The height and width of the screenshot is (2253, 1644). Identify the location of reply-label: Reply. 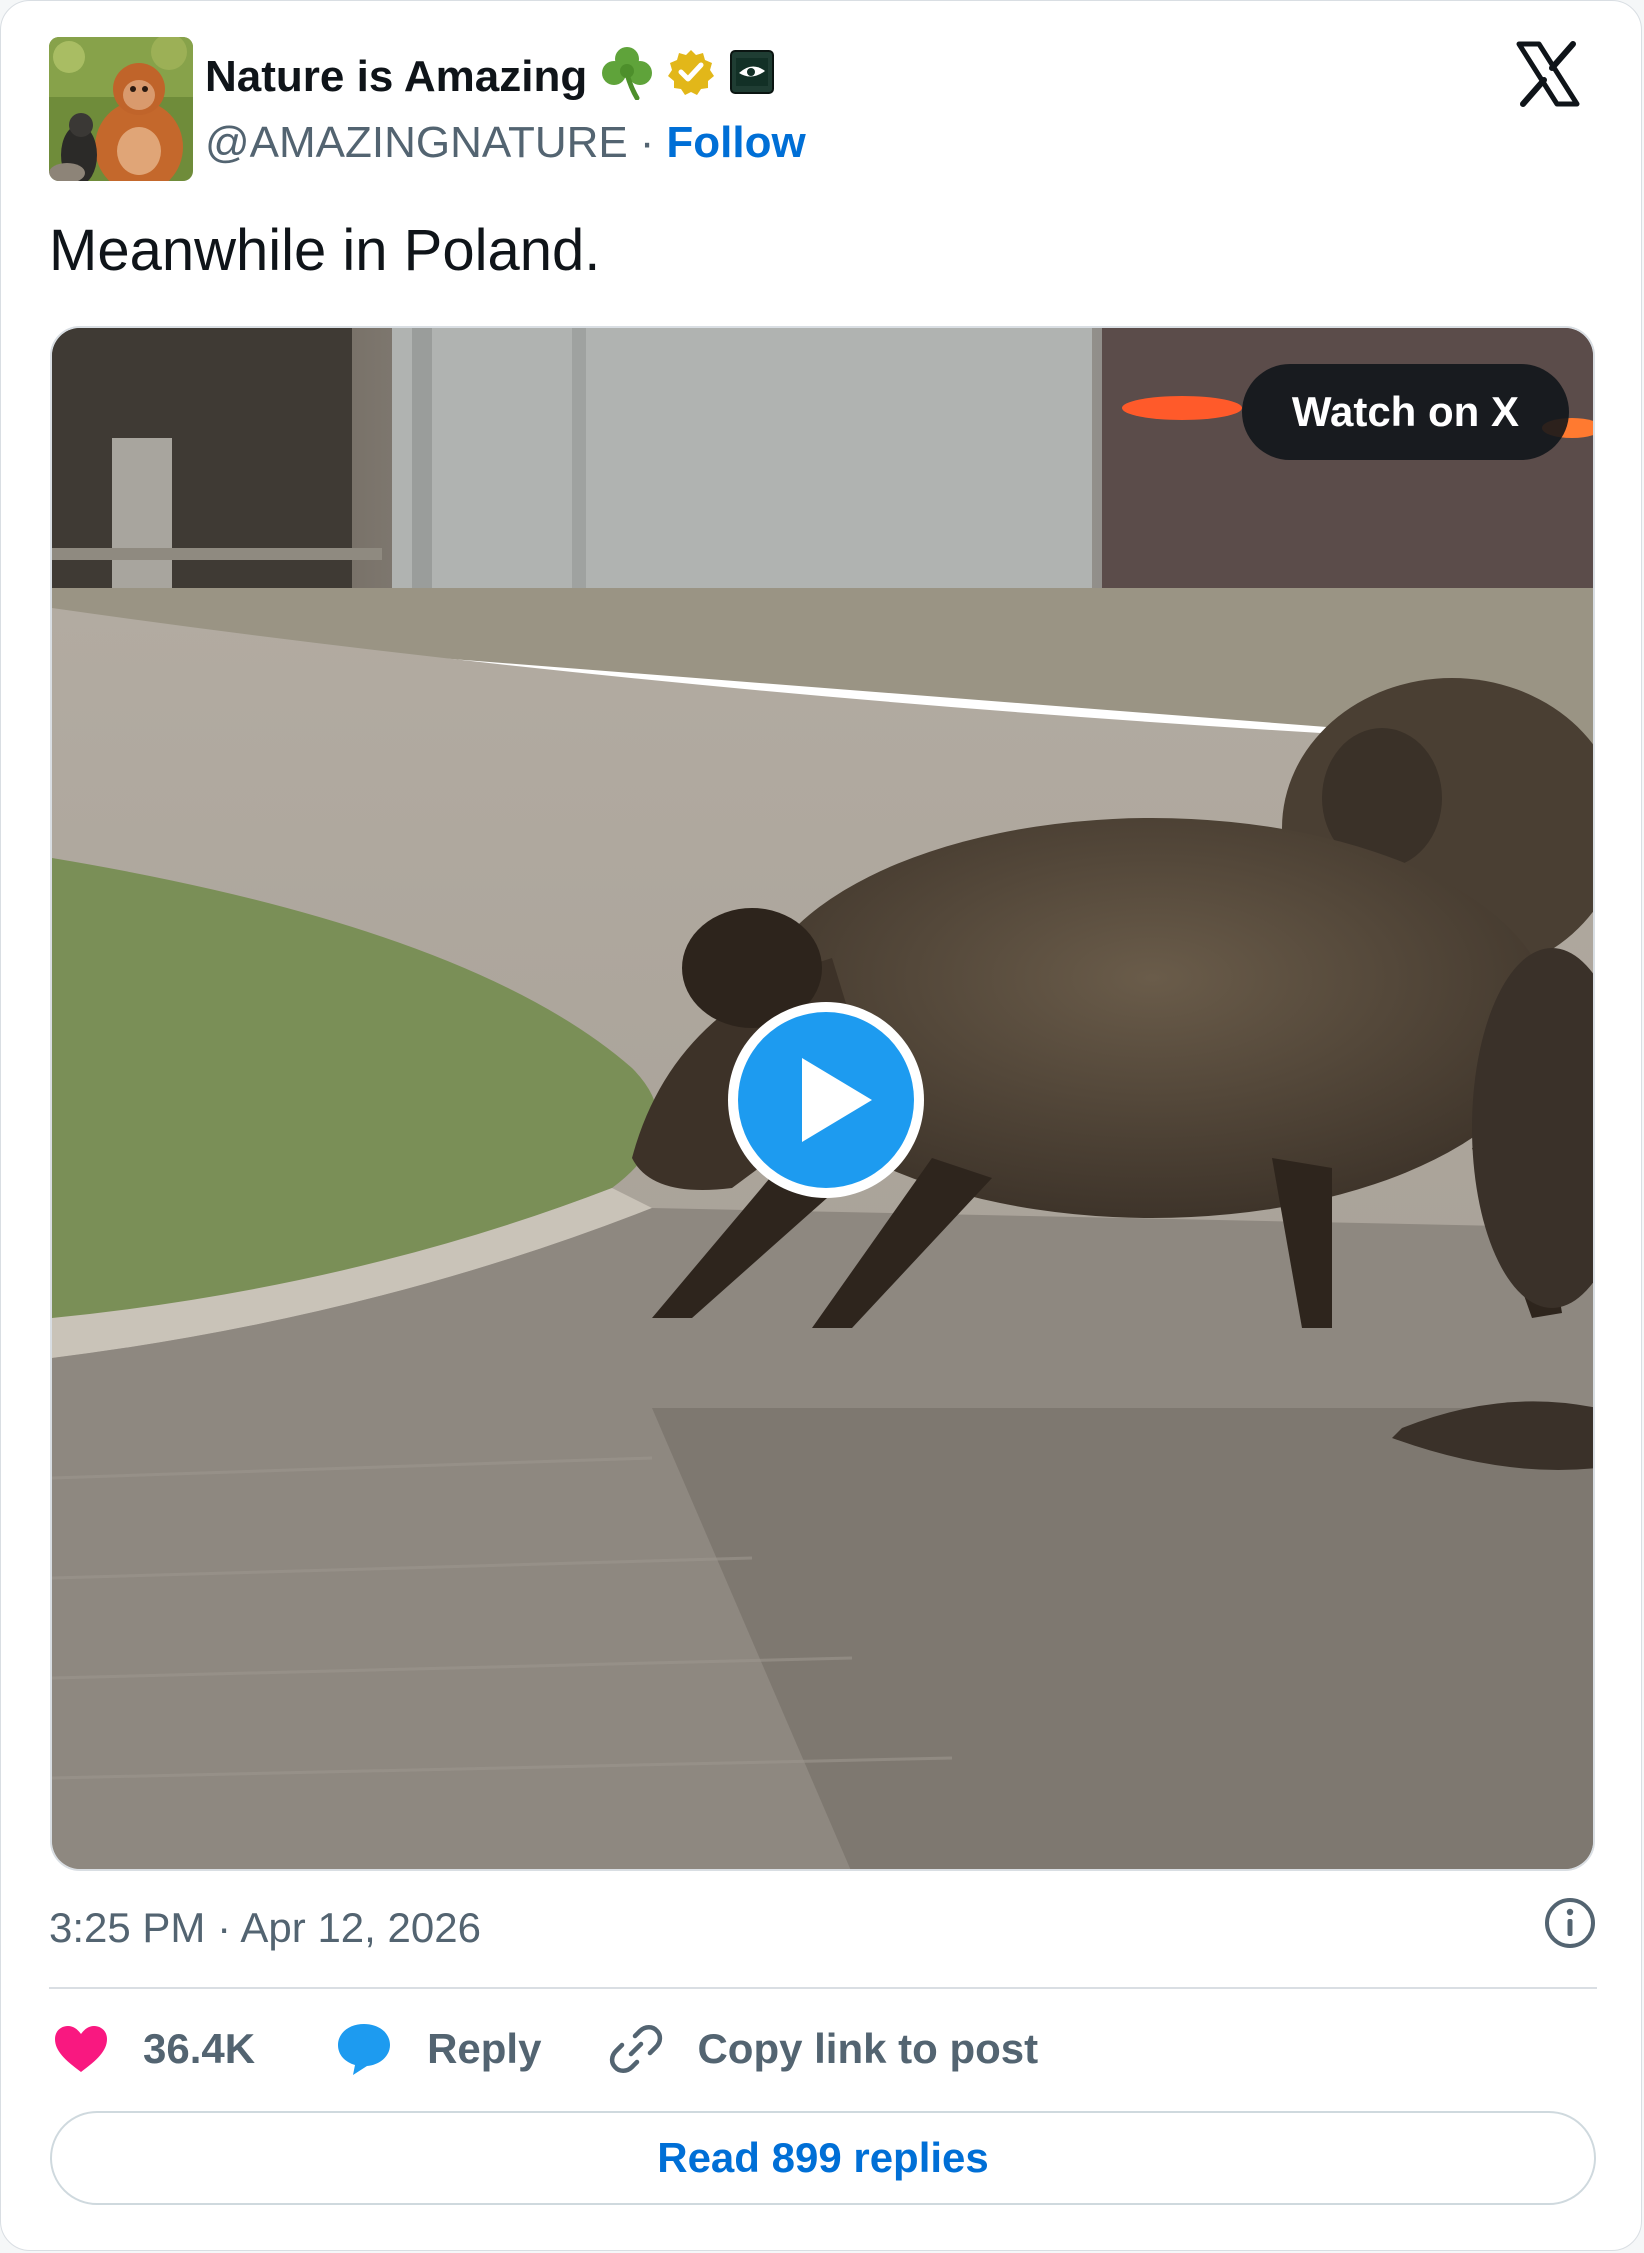
(484, 2048).